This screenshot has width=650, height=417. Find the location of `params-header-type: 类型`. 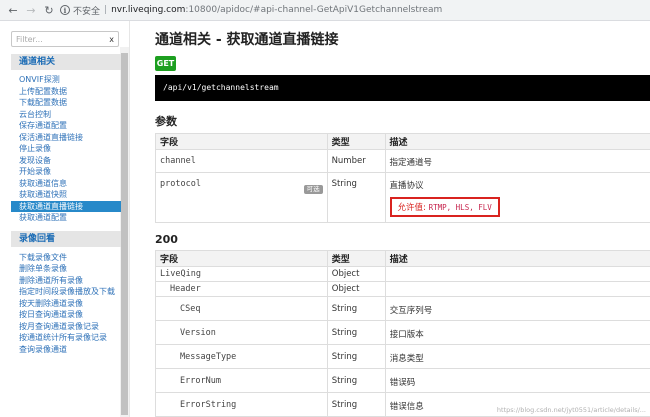

params-header-type: 类型 is located at coordinates (356, 141).